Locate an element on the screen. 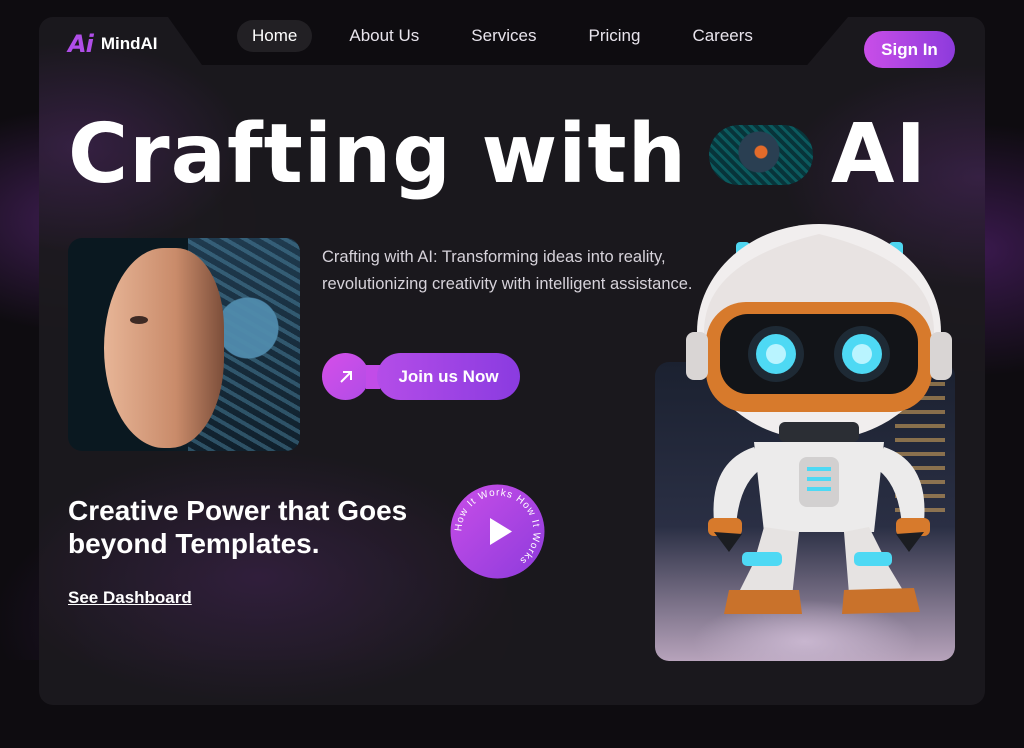 The width and height of the screenshot is (1024, 748). nav-item-about-us: About Us is located at coordinates (384, 36).